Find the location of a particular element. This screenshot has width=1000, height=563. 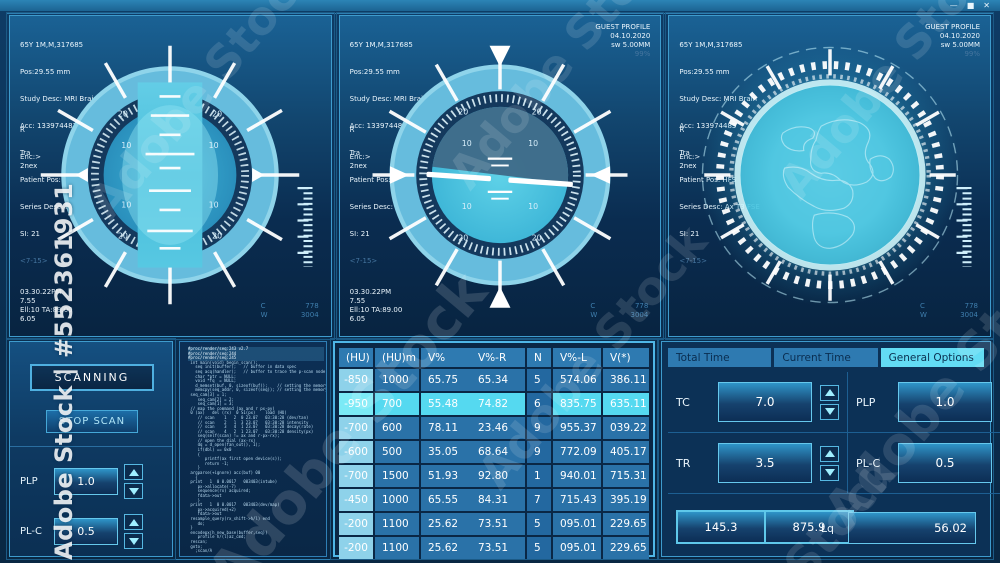

table-cell: 405.17 is located at coordinates (626, 452).